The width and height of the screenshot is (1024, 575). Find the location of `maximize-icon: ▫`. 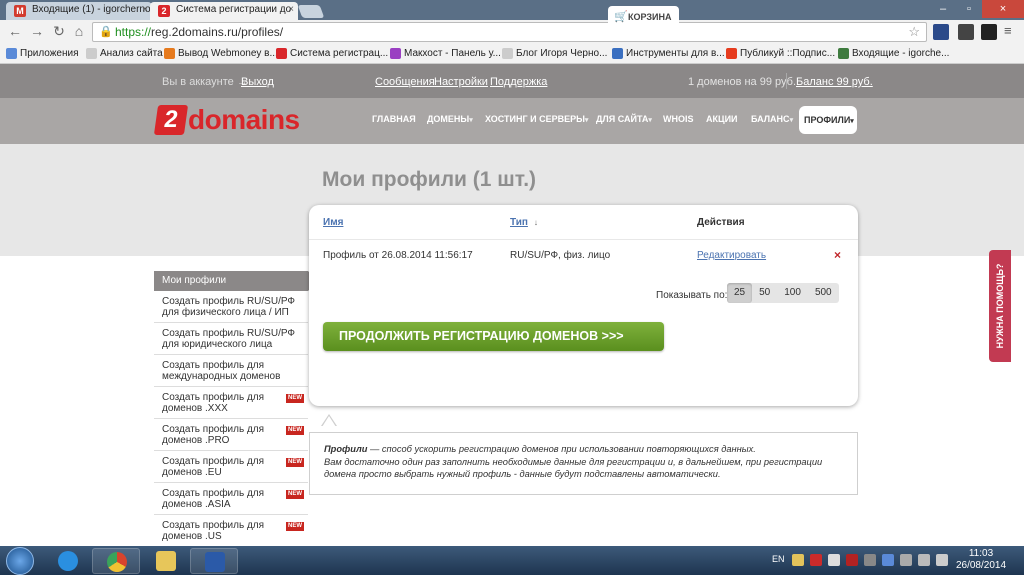

maximize-icon: ▫ is located at coordinates (969, 9).